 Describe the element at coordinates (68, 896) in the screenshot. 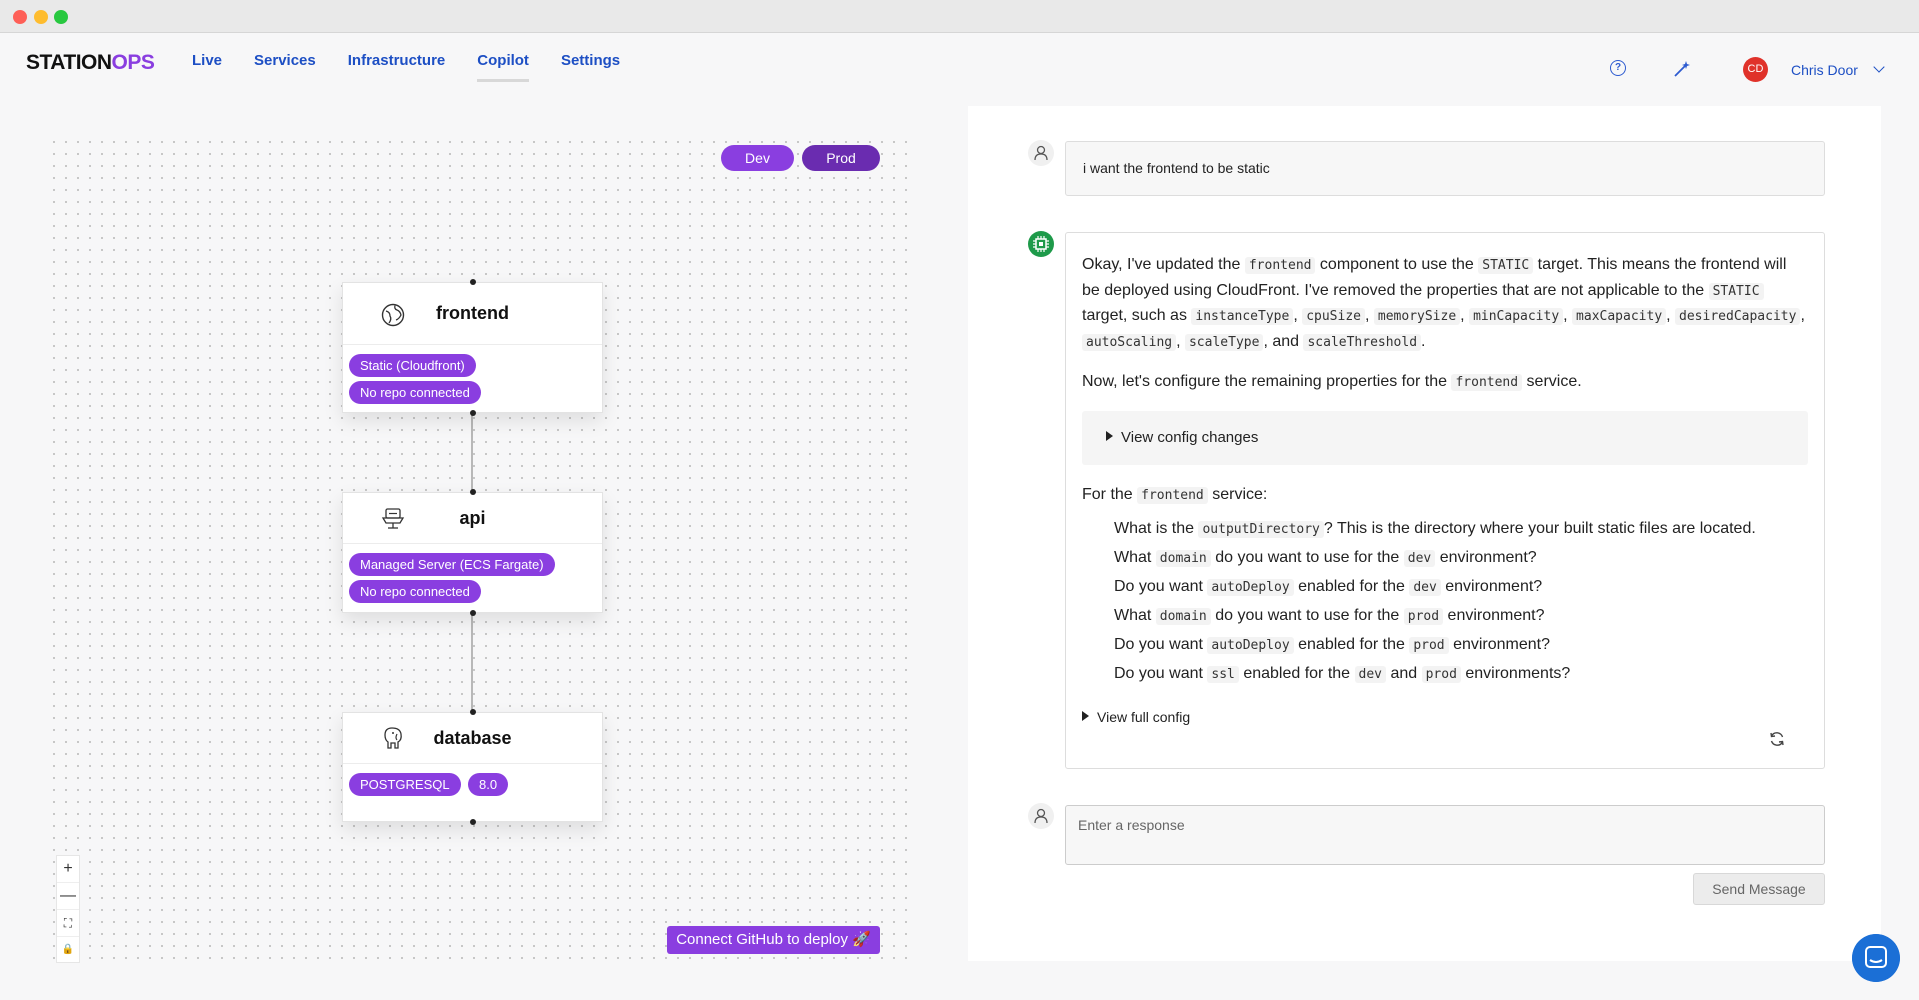

I see `zoom-out-button: —` at that location.